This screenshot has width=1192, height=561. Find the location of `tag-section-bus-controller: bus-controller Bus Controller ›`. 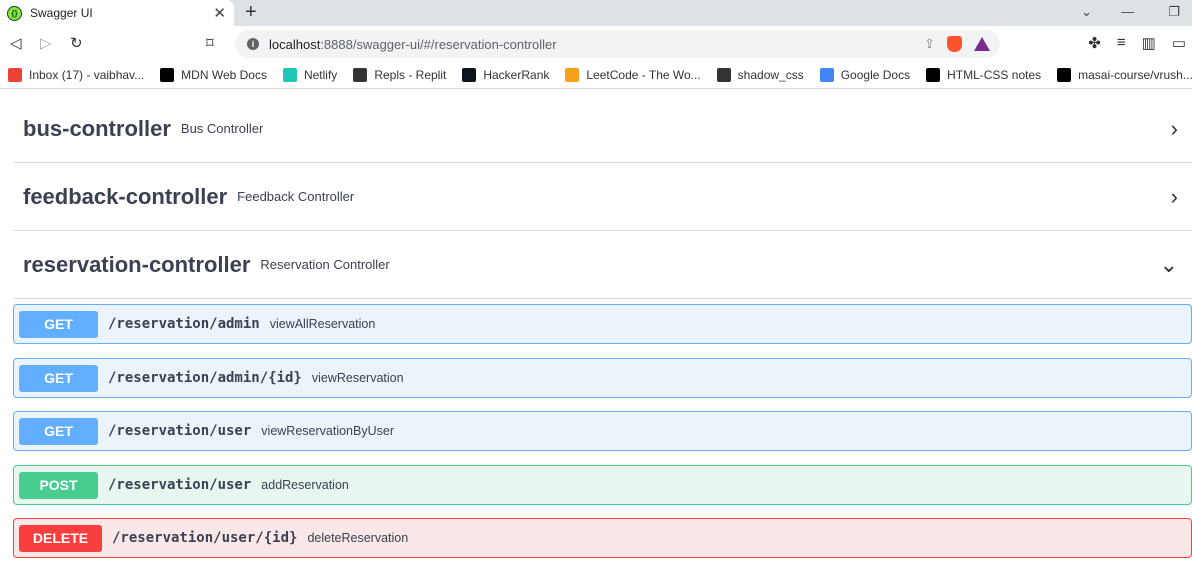

tag-section-bus-controller: bus-controller Bus Controller › is located at coordinates (603, 129).